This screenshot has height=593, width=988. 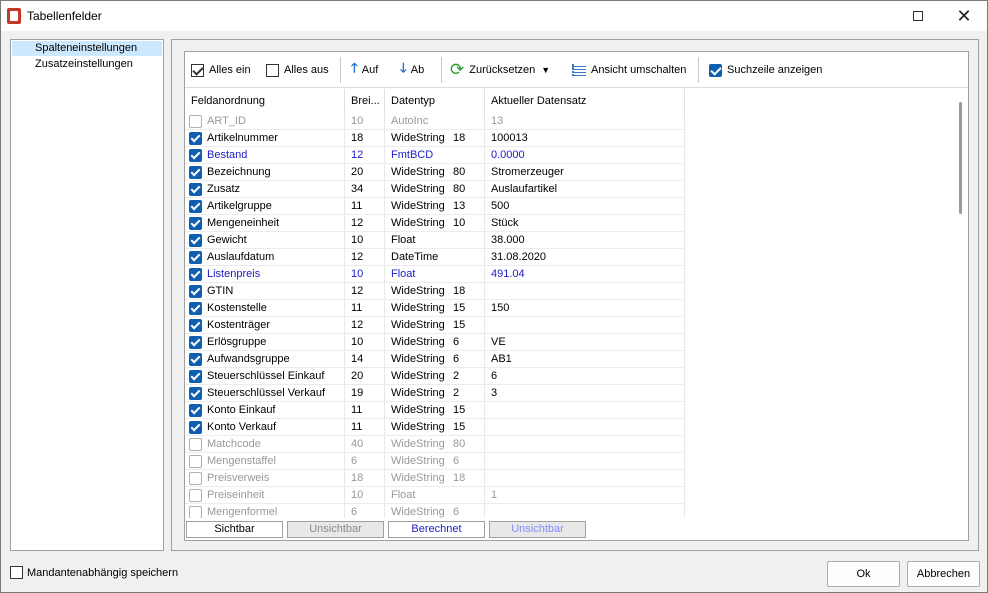 What do you see at coordinates (765, 70) in the screenshot?
I see `suchzeile-checkbox: Suchzeile anzeigen` at bounding box center [765, 70].